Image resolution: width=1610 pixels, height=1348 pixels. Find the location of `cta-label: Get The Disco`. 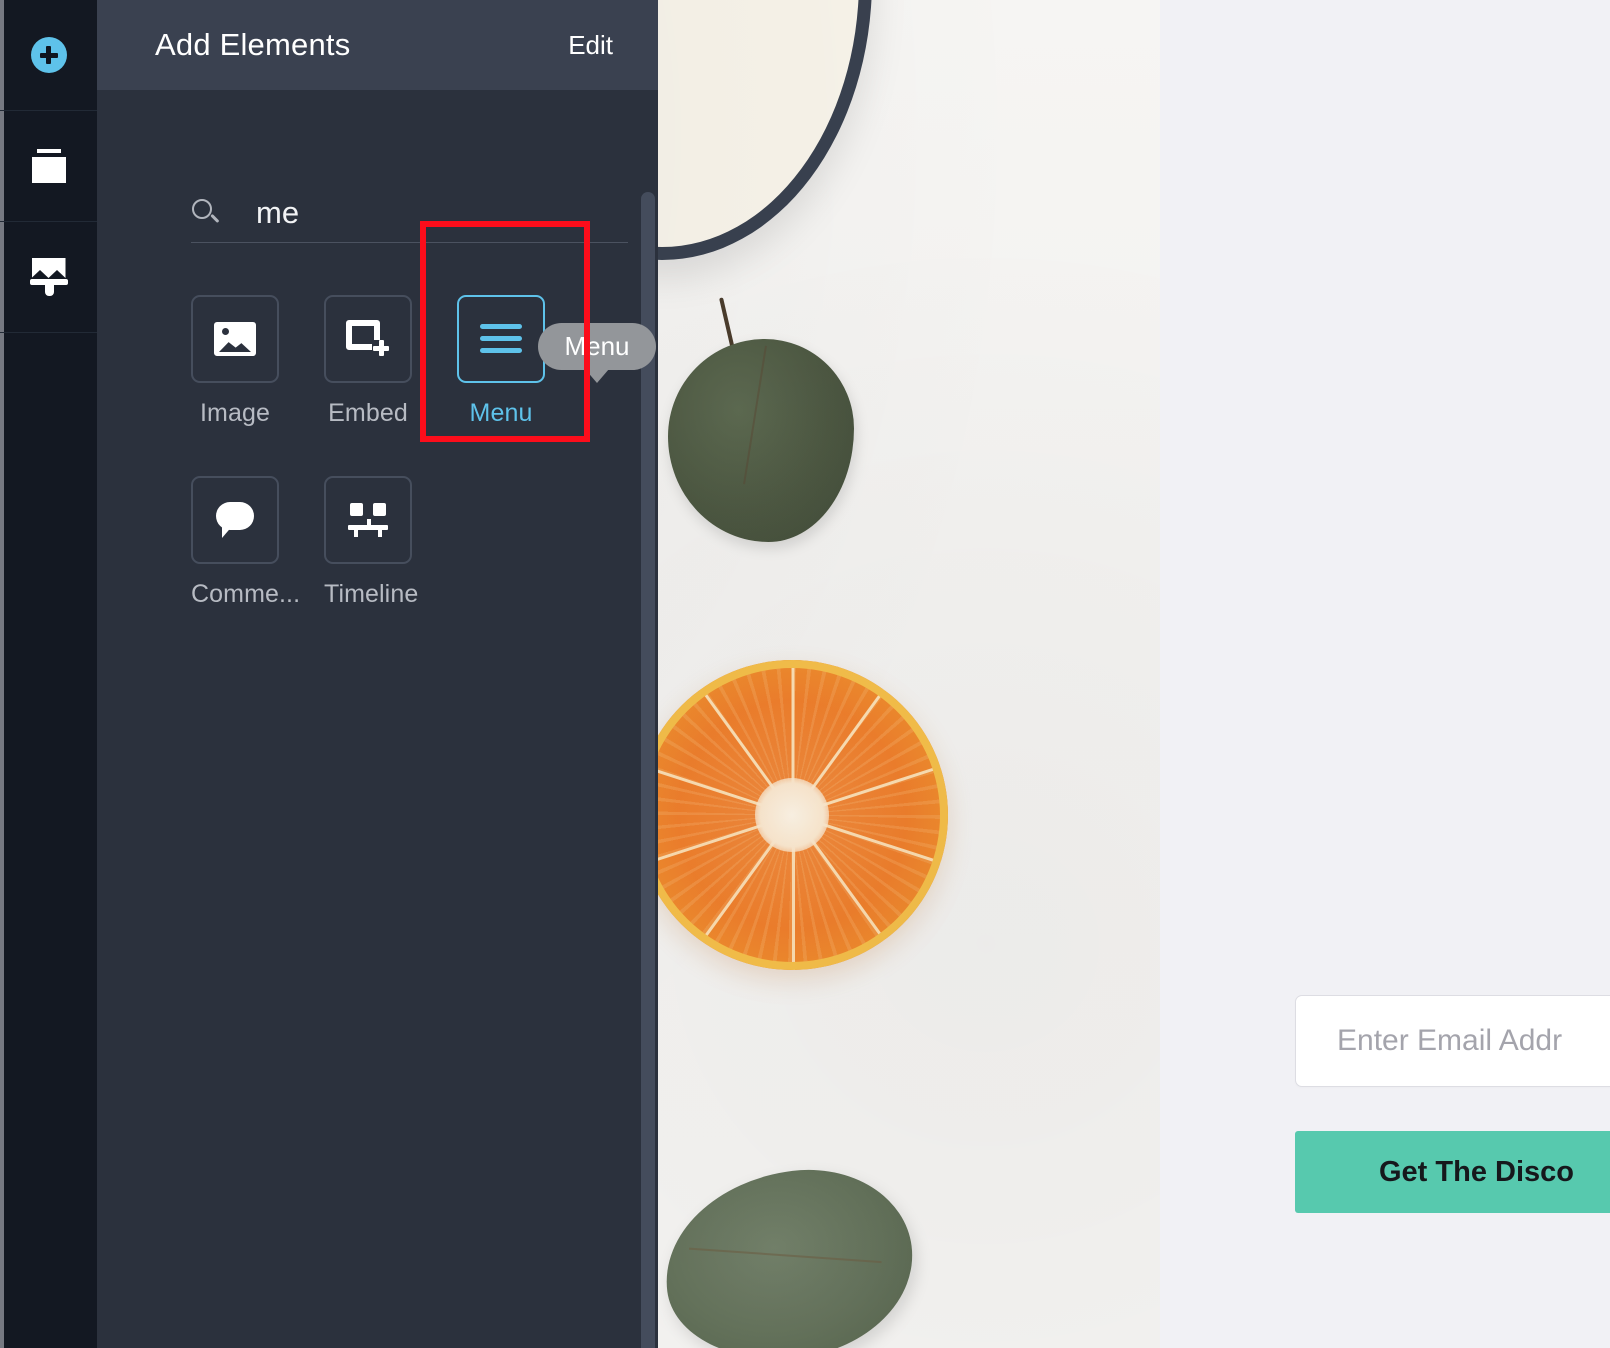

cta-label: Get The Disco is located at coordinates (1476, 1171).